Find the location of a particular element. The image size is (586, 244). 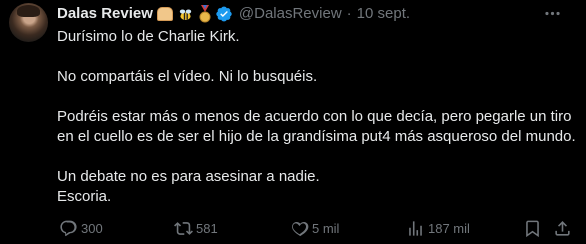

verified-badge-icon is located at coordinates (224, 14).